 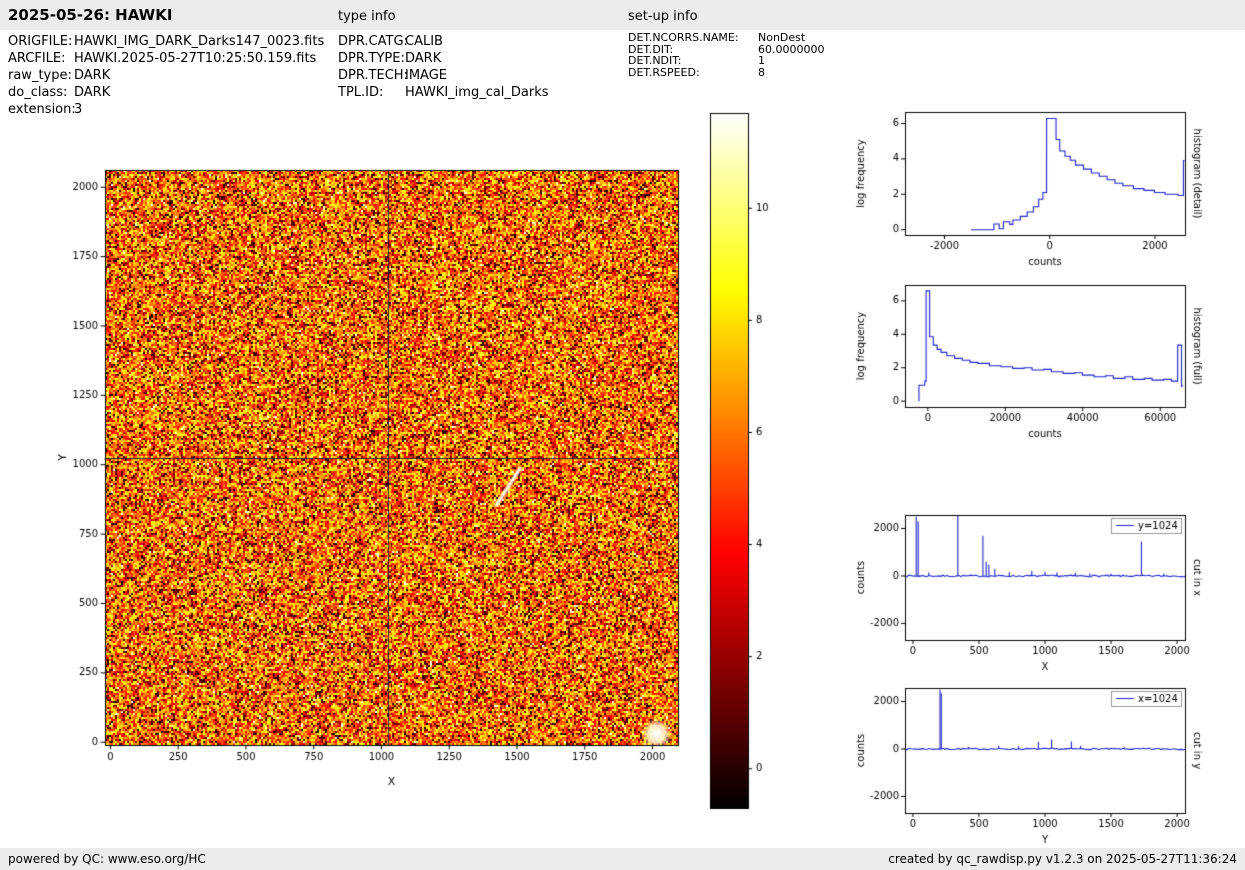 What do you see at coordinates (663, 16) in the screenshot?
I see `setup-info-heading: set-up info` at bounding box center [663, 16].